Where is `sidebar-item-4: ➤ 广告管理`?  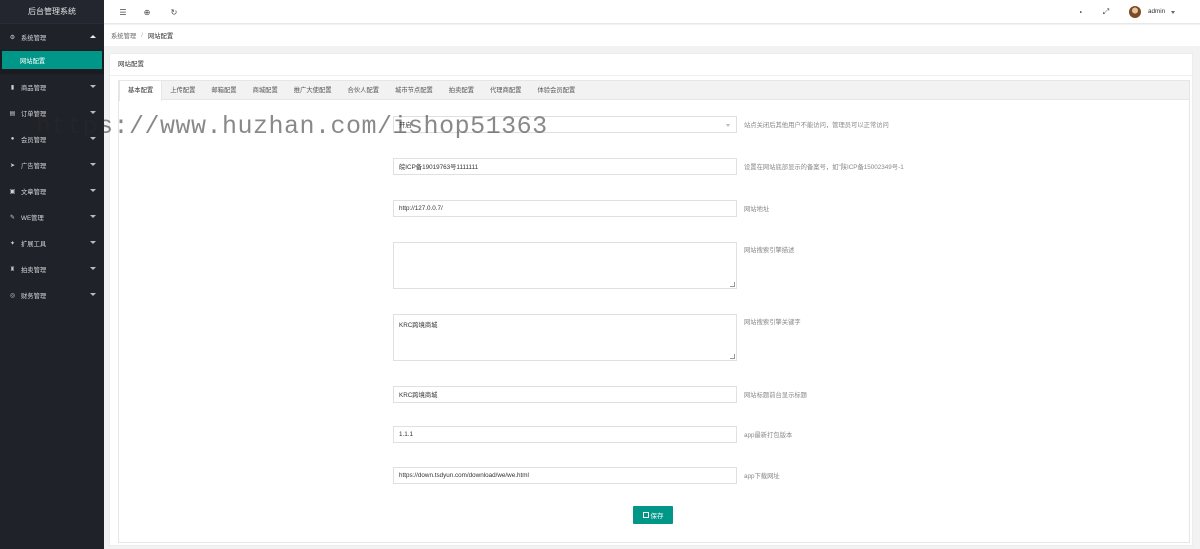 sidebar-item-4: ➤ 广告管理 is located at coordinates (52, 165).